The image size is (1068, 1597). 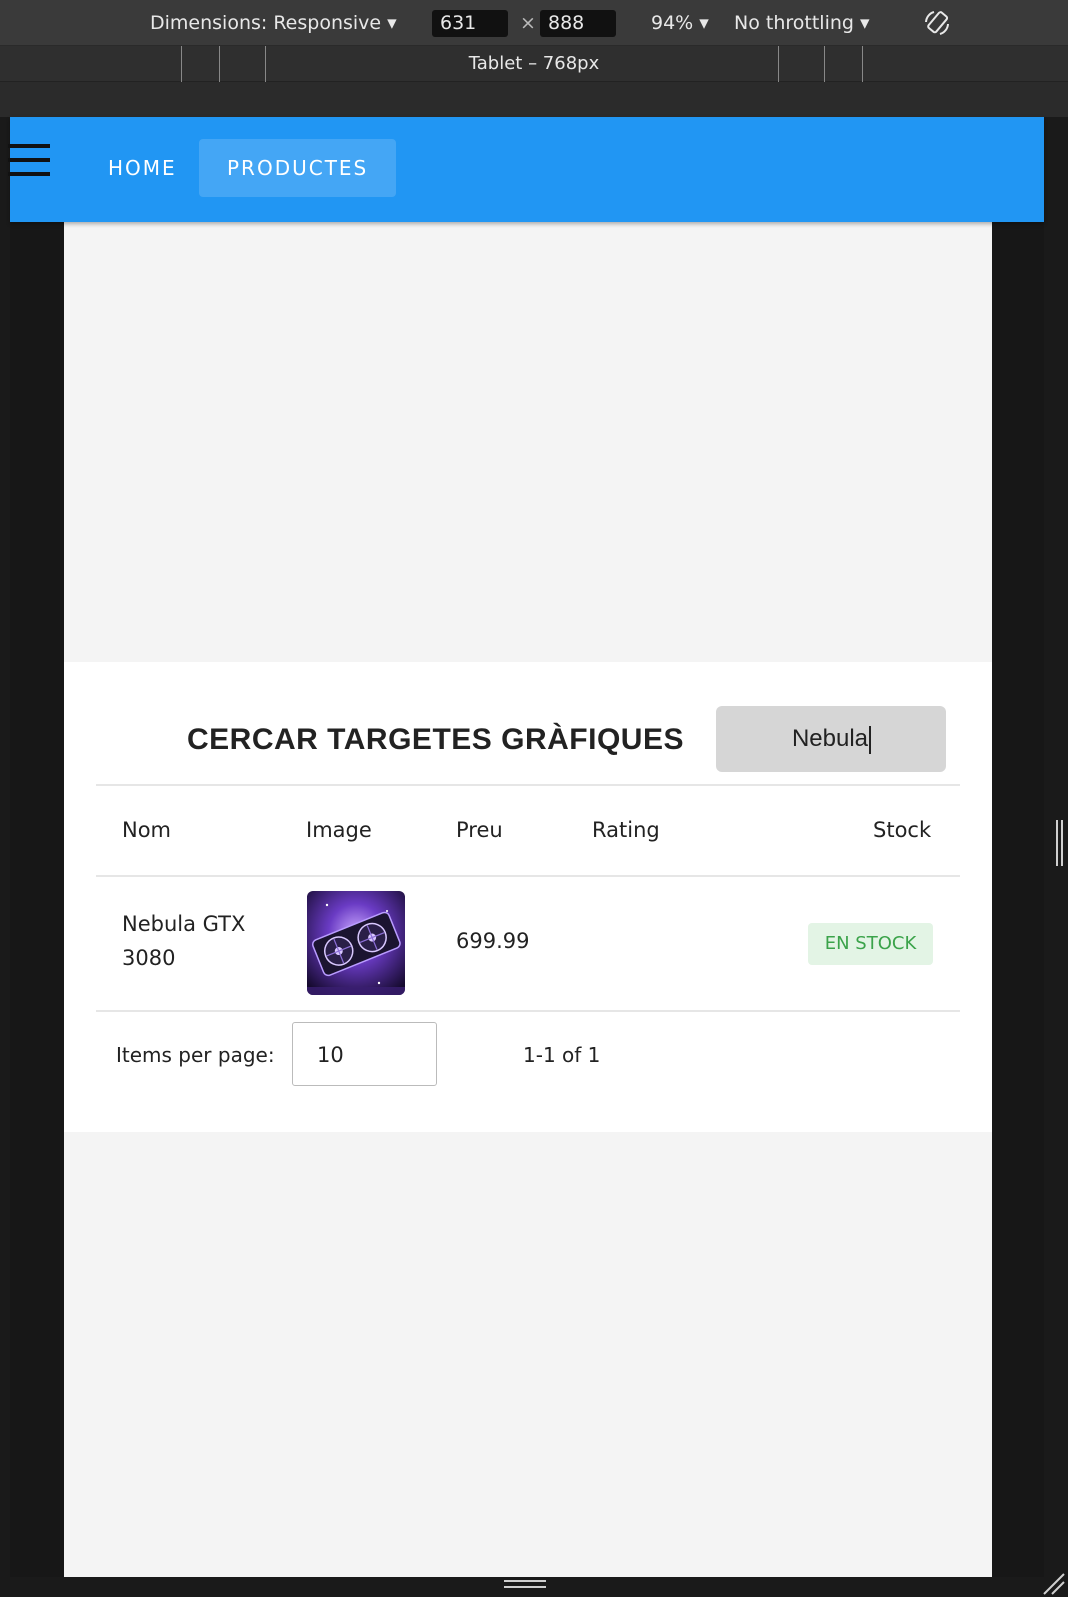 What do you see at coordinates (435, 739) in the screenshot?
I see `page-title: CERCAR TARGETES GRÀFIQUES` at bounding box center [435, 739].